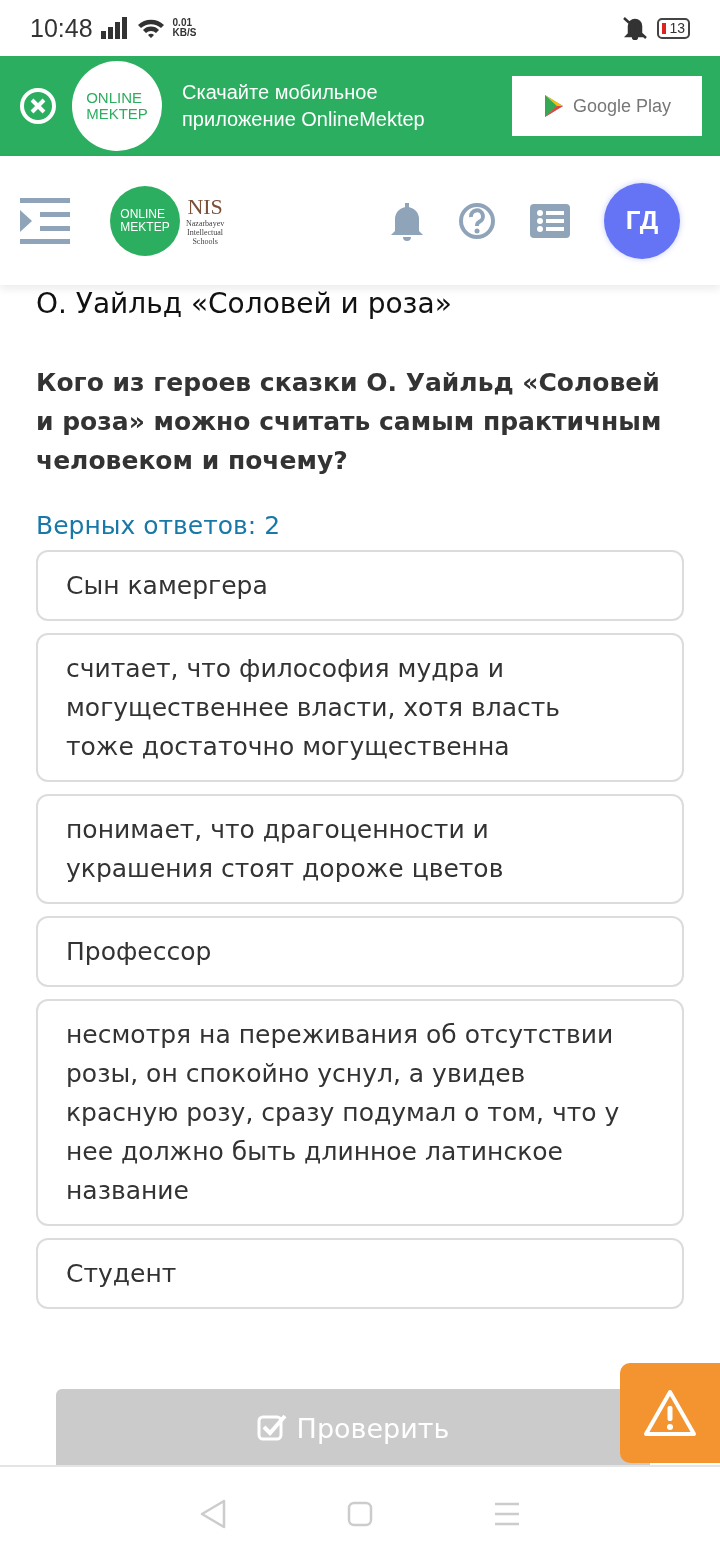 The height and width of the screenshot is (1560, 720). What do you see at coordinates (607, 106) in the screenshot?
I see `store-button: Google Play` at bounding box center [607, 106].